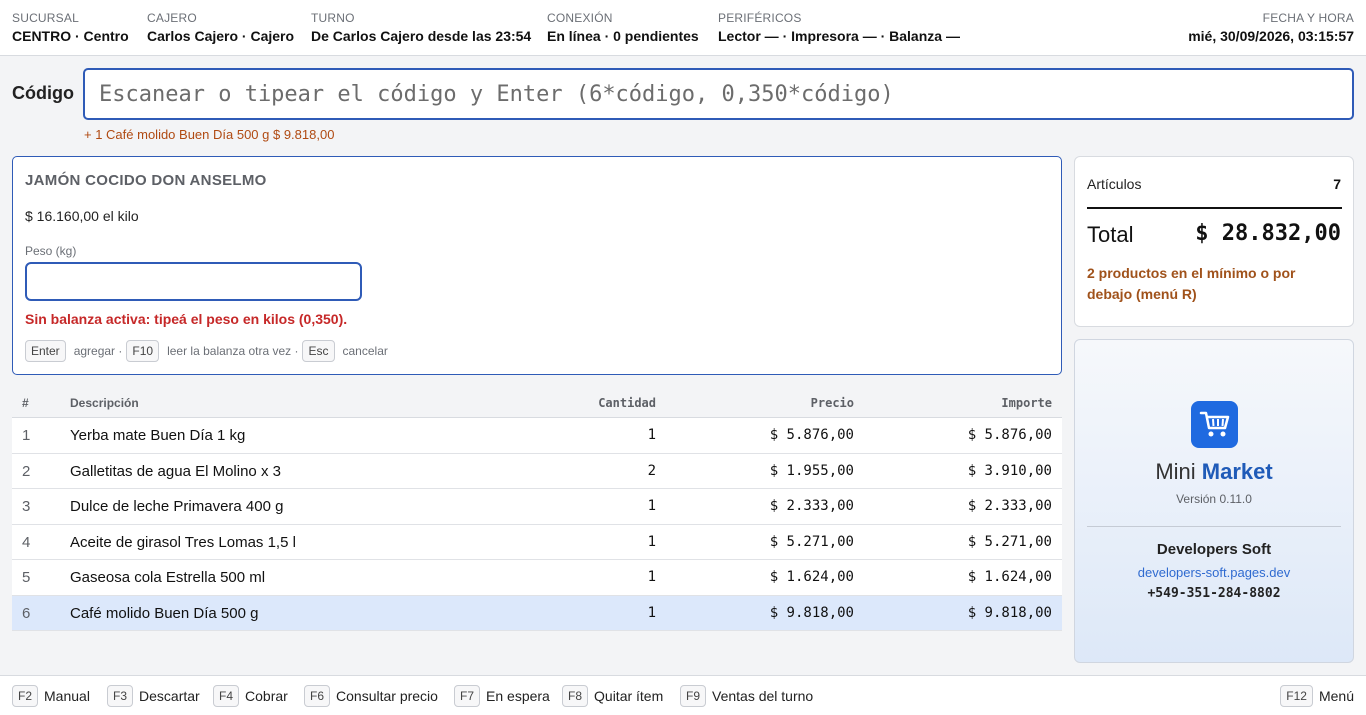  What do you see at coordinates (839, 36) in the screenshot?
I see `perifericos-value: Lector — · Impresora — · Balanza —` at bounding box center [839, 36].